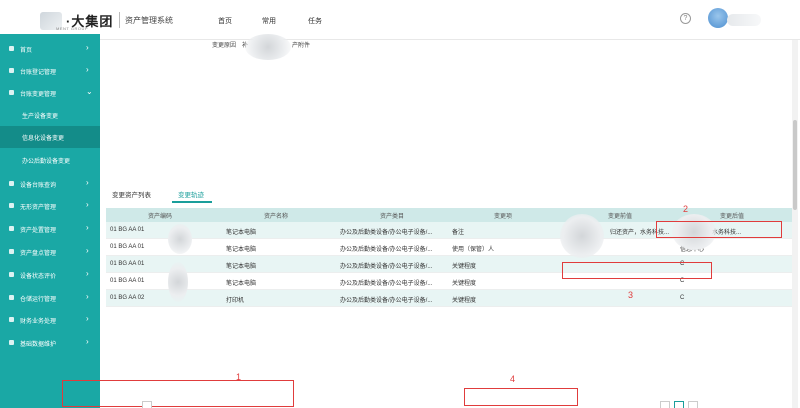 Image resolution: width=800 pixels, height=408 pixels. Describe the element at coordinates (40, 117) in the screenshot. I see `sidebar-item-label: 生产设备变更` at that location.